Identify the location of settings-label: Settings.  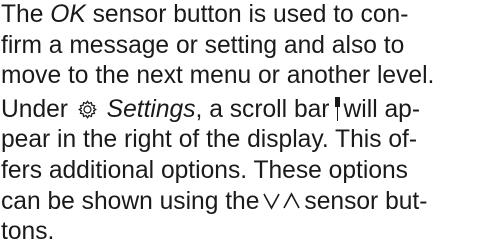
(151, 109).